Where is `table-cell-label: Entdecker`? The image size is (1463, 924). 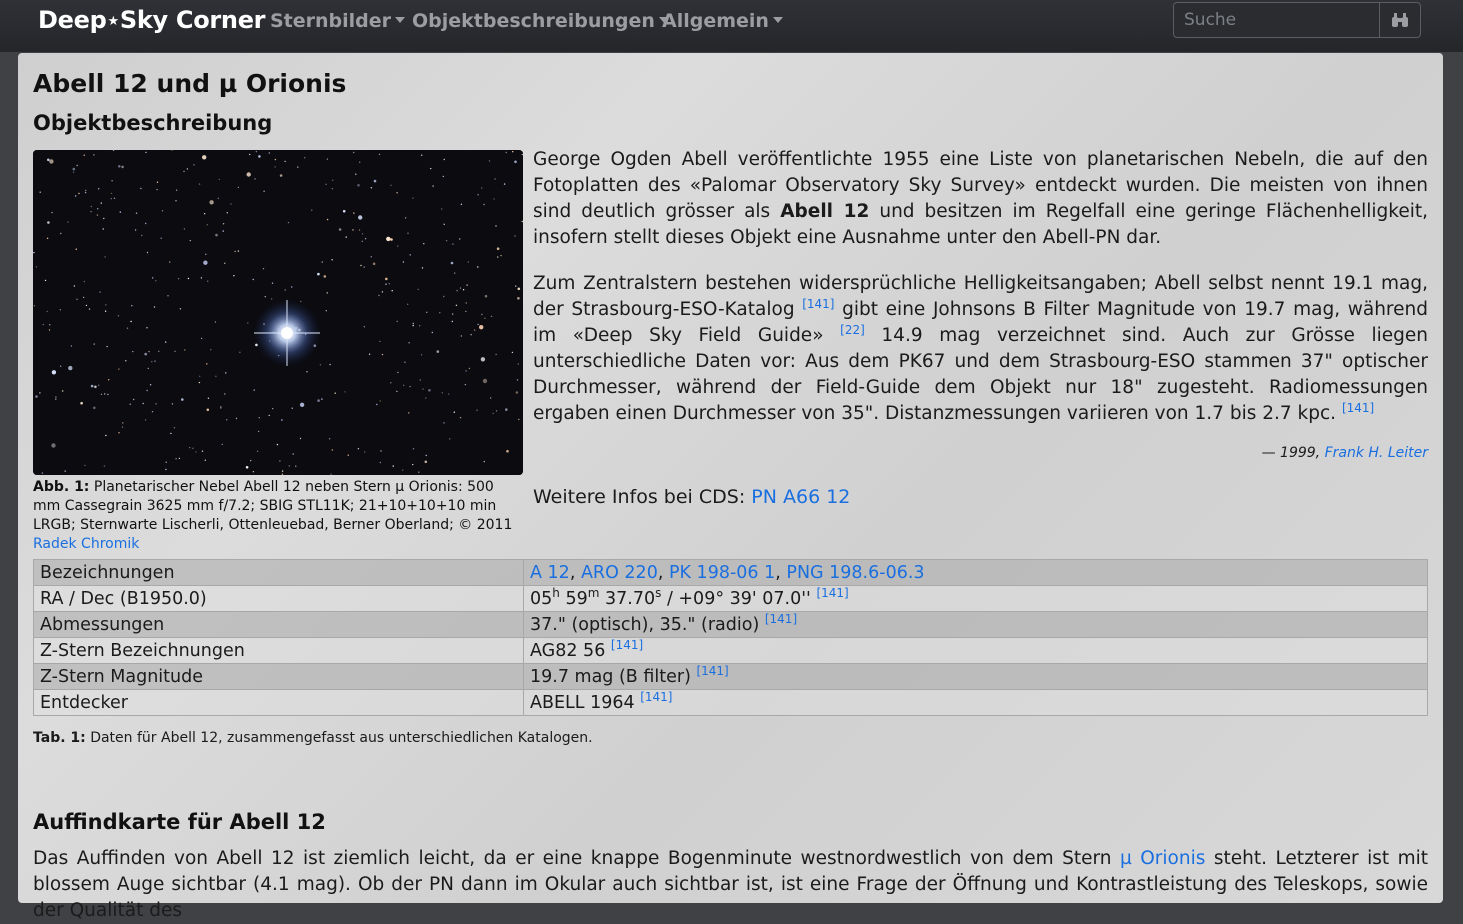
table-cell-label: Entdecker is located at coordinates (278, 702).